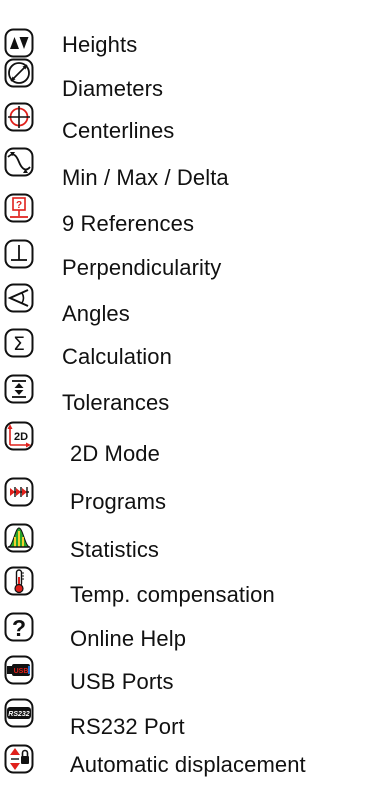 This screenshot has height=788, width=368. I want to click on auto-displacement-icon, so click(19, 759).